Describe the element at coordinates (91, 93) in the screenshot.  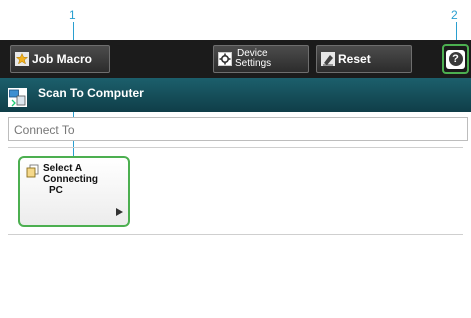
I see `page-title: Scan To Computer` at that location.